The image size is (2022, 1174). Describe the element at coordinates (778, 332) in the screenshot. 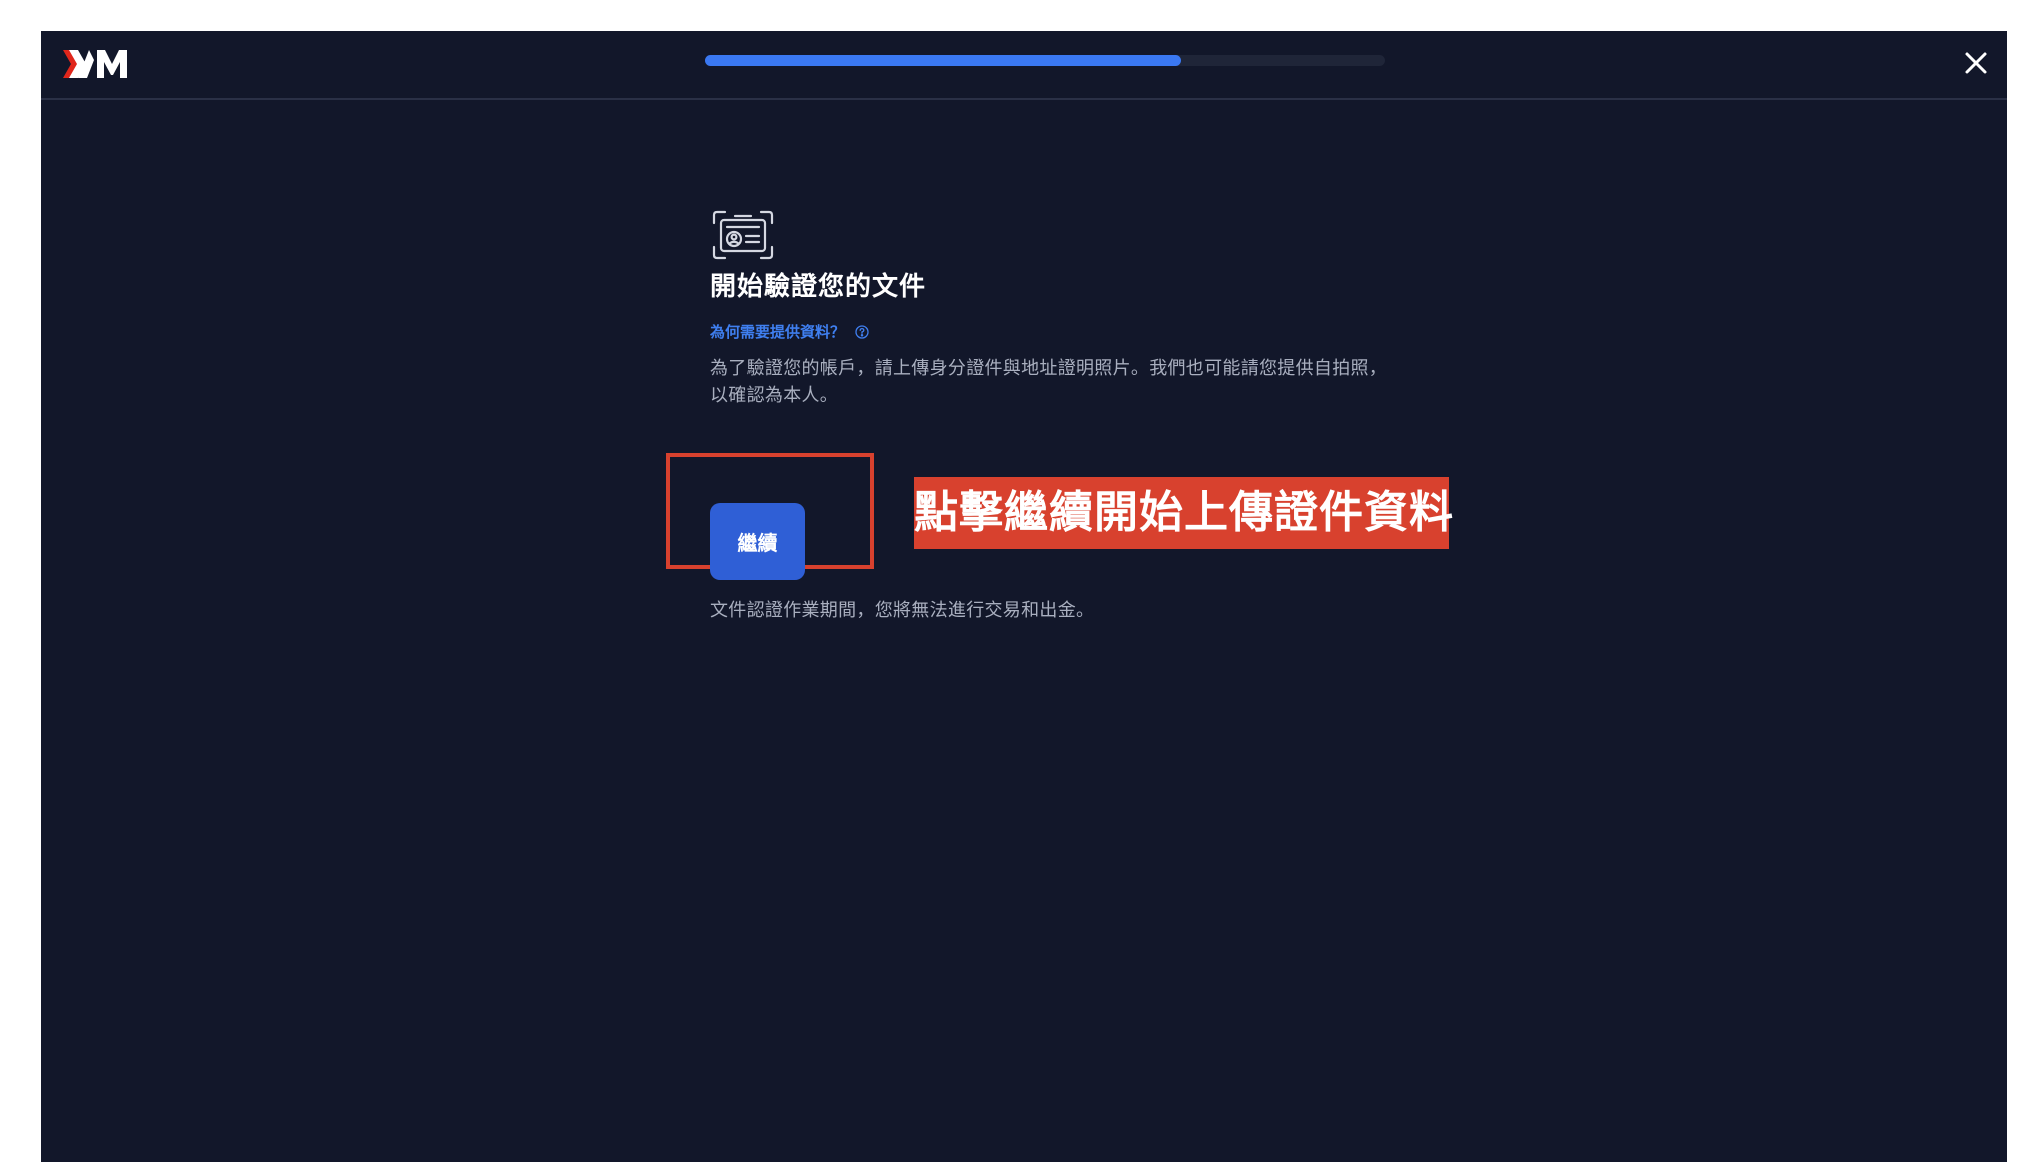

I see `why-info-link-label: 為何需要提供資料？` at that location.